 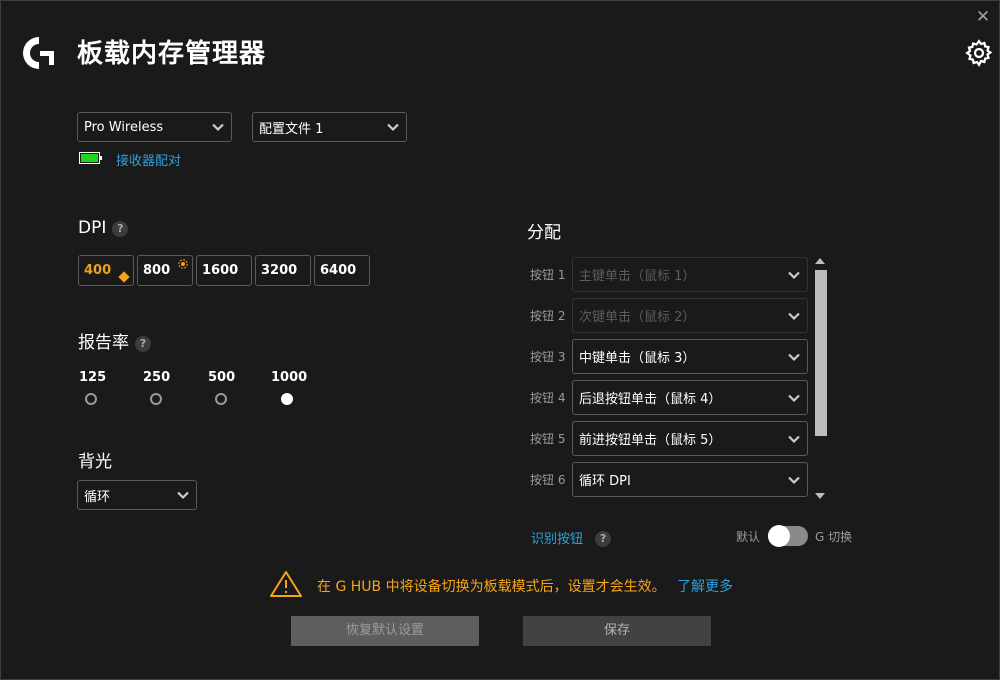 I want to click on identify-buttons-row: 识别按钮?, so click(x=571, y=537).